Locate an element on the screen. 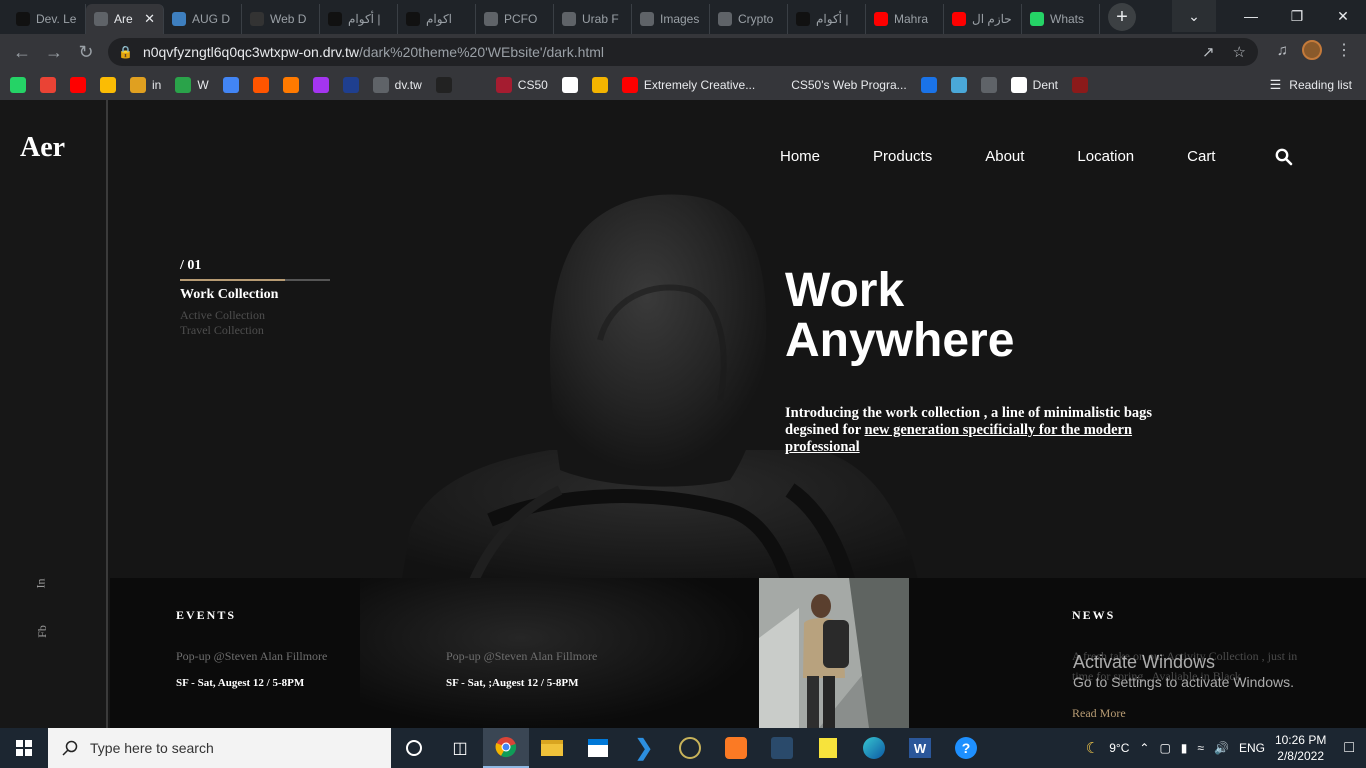 The image size is (1366, 768). lock-icon: 🔒 is located at coordinates (125, 52).